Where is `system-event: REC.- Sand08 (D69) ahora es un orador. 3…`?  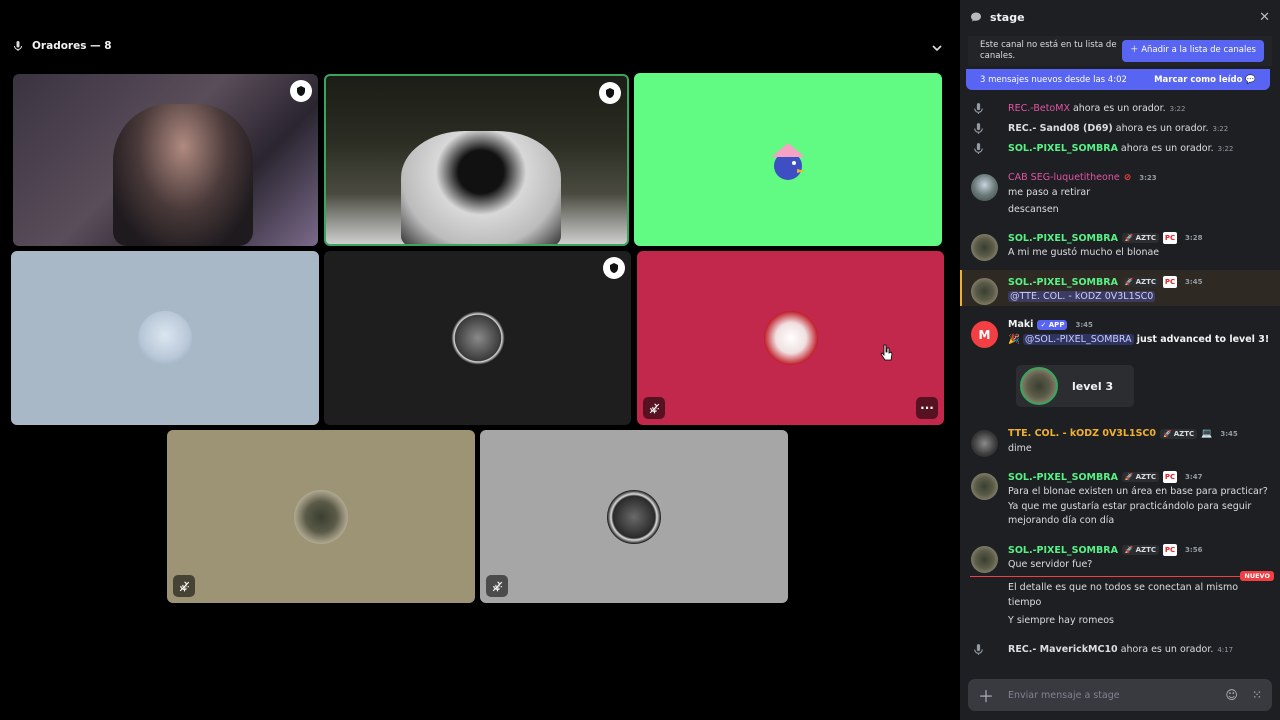 system-event: REC.- Sand08 (D69) ahora es un orador. 3… is located at coordinates (1100, 128).